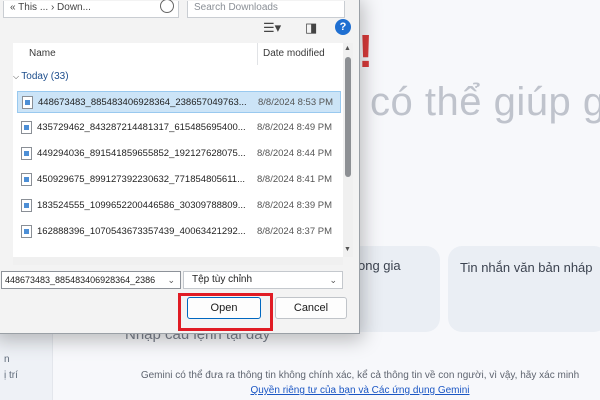  I want to click on file-date: 8/8/2024 8:41 PM, so click(294, 179).